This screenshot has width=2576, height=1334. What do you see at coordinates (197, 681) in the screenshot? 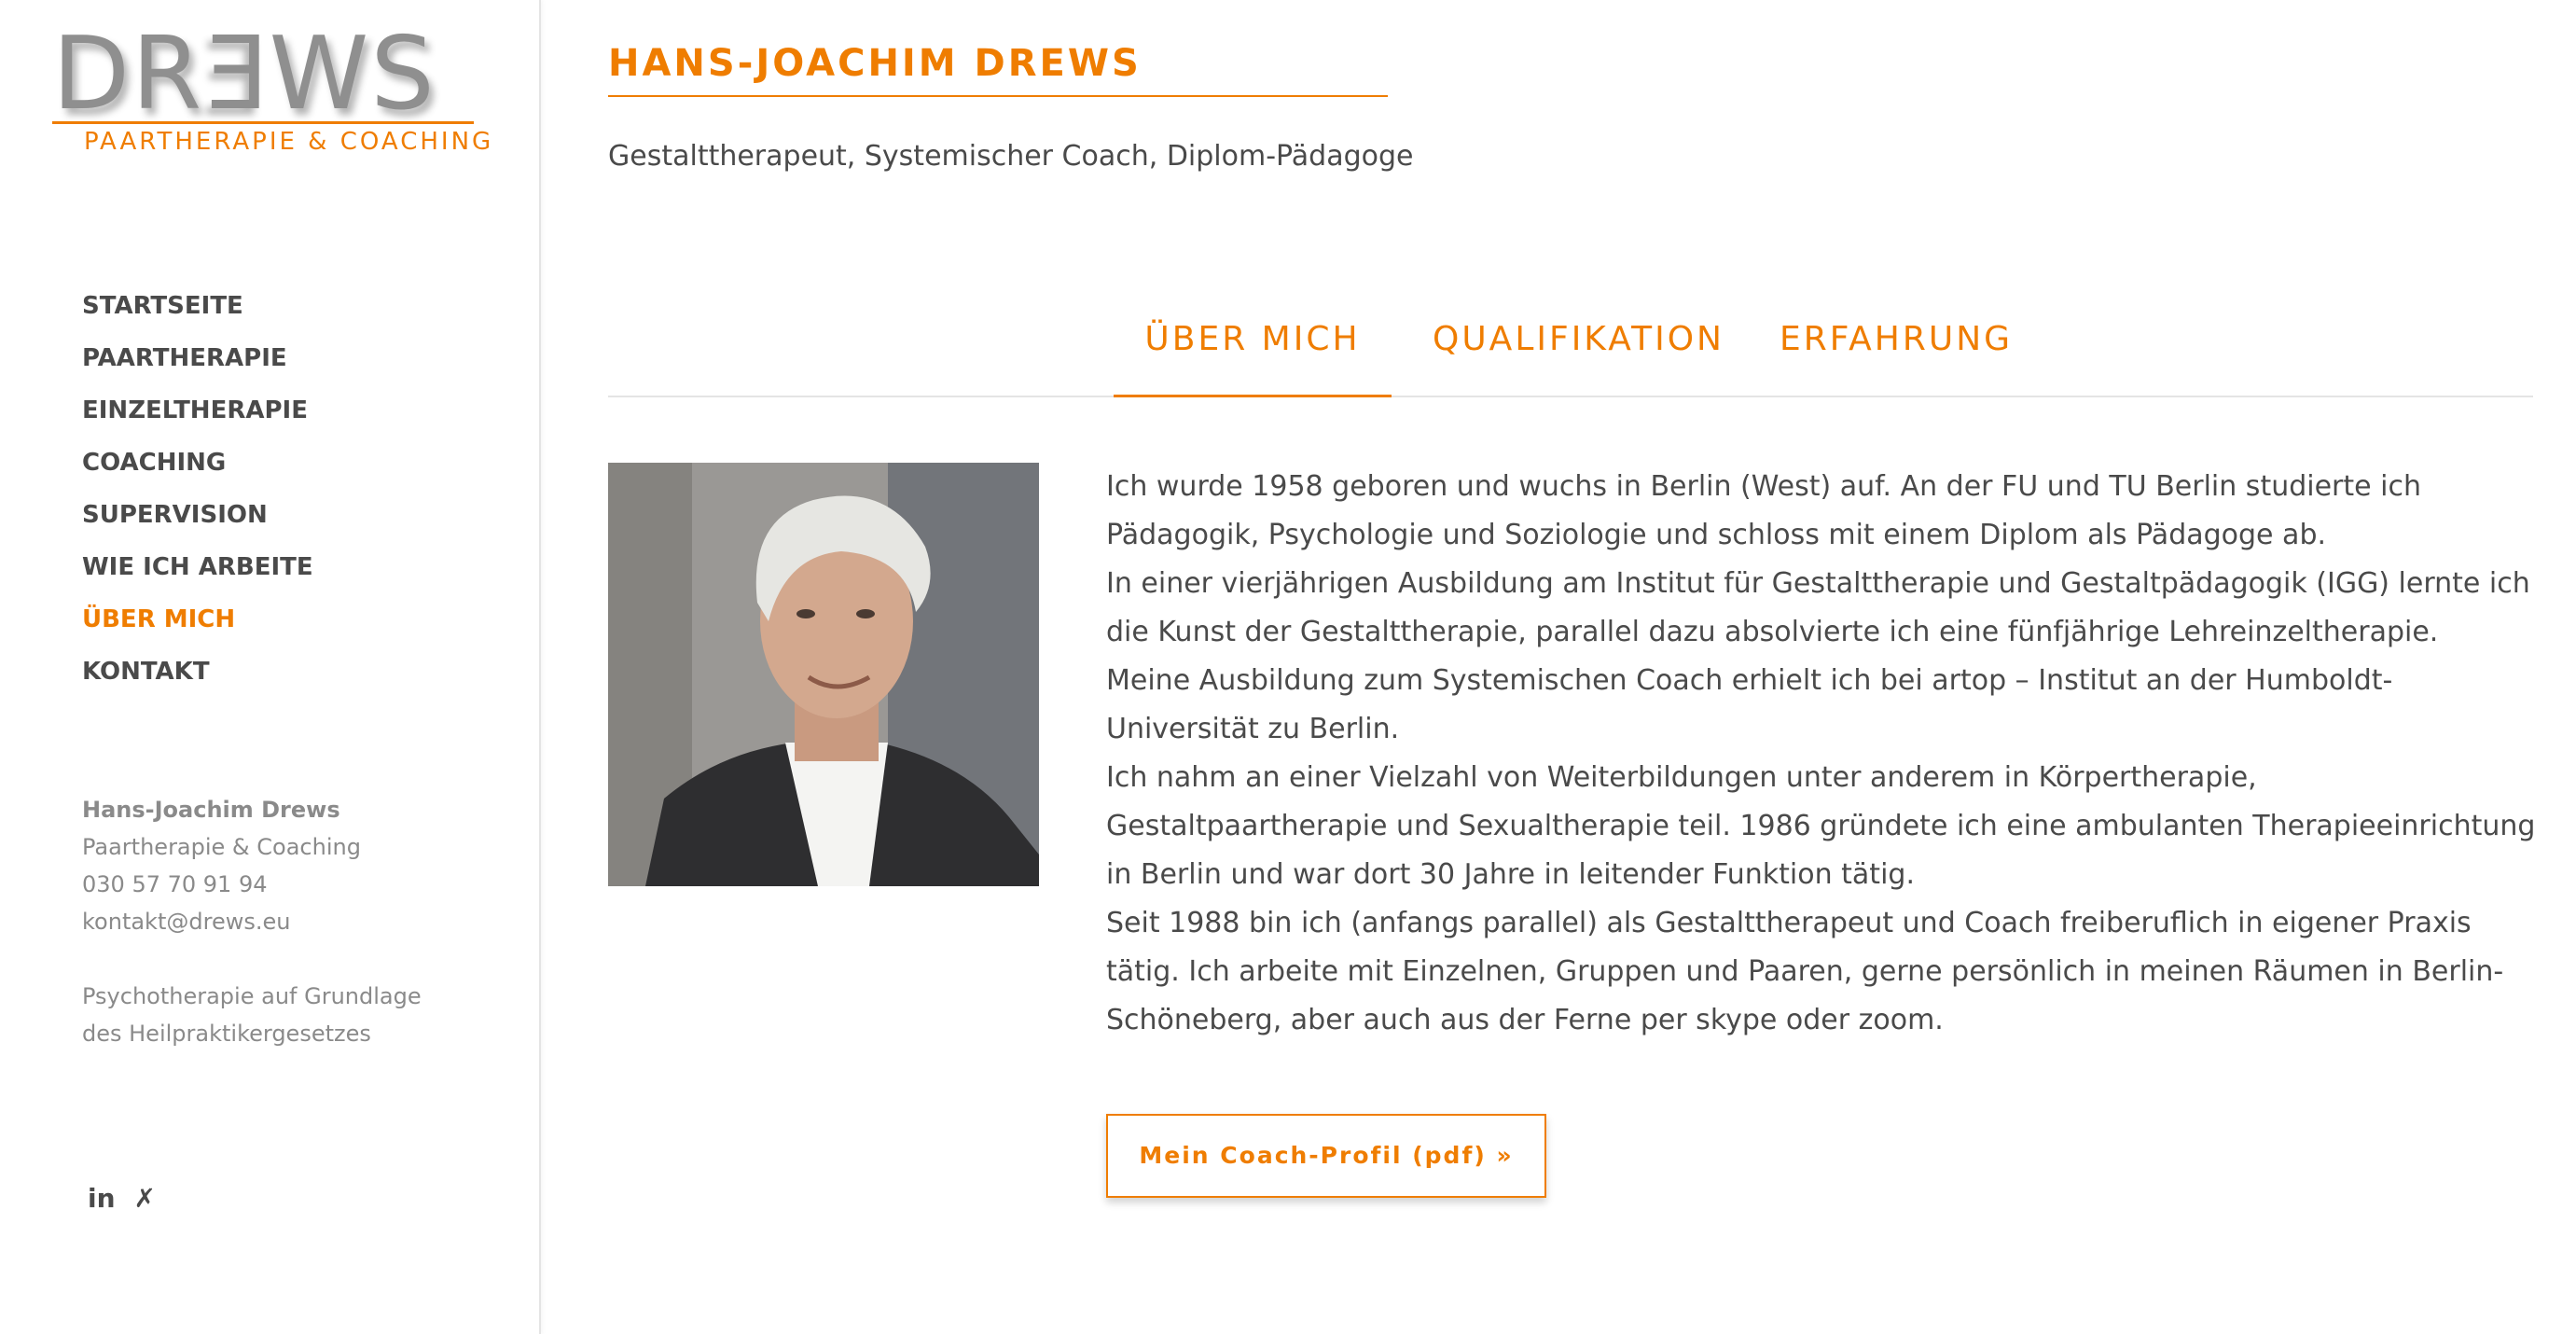
I see `nav-item-kontakt: KONTAKT` at bounding box center [197, 681].